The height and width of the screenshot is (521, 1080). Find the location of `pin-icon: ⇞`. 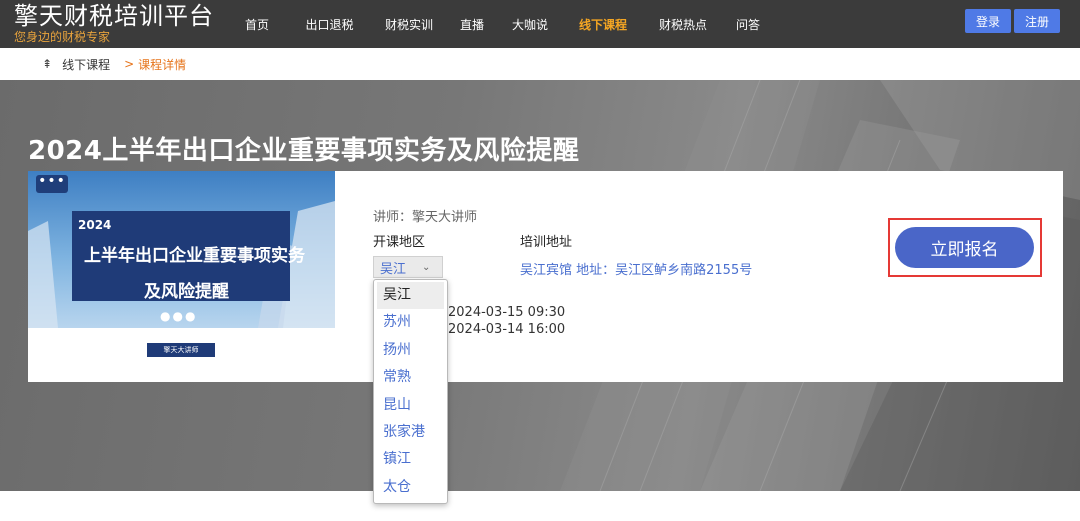

pin-icon: ⇞ is located at coordinates (47, 64).